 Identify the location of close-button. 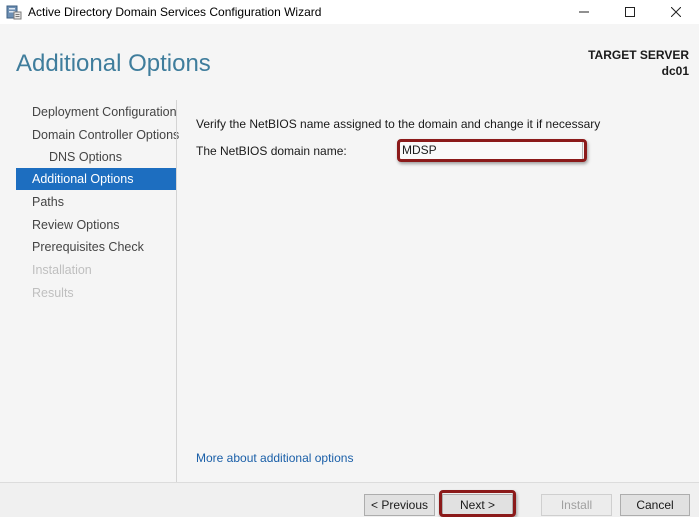
(676, 12).